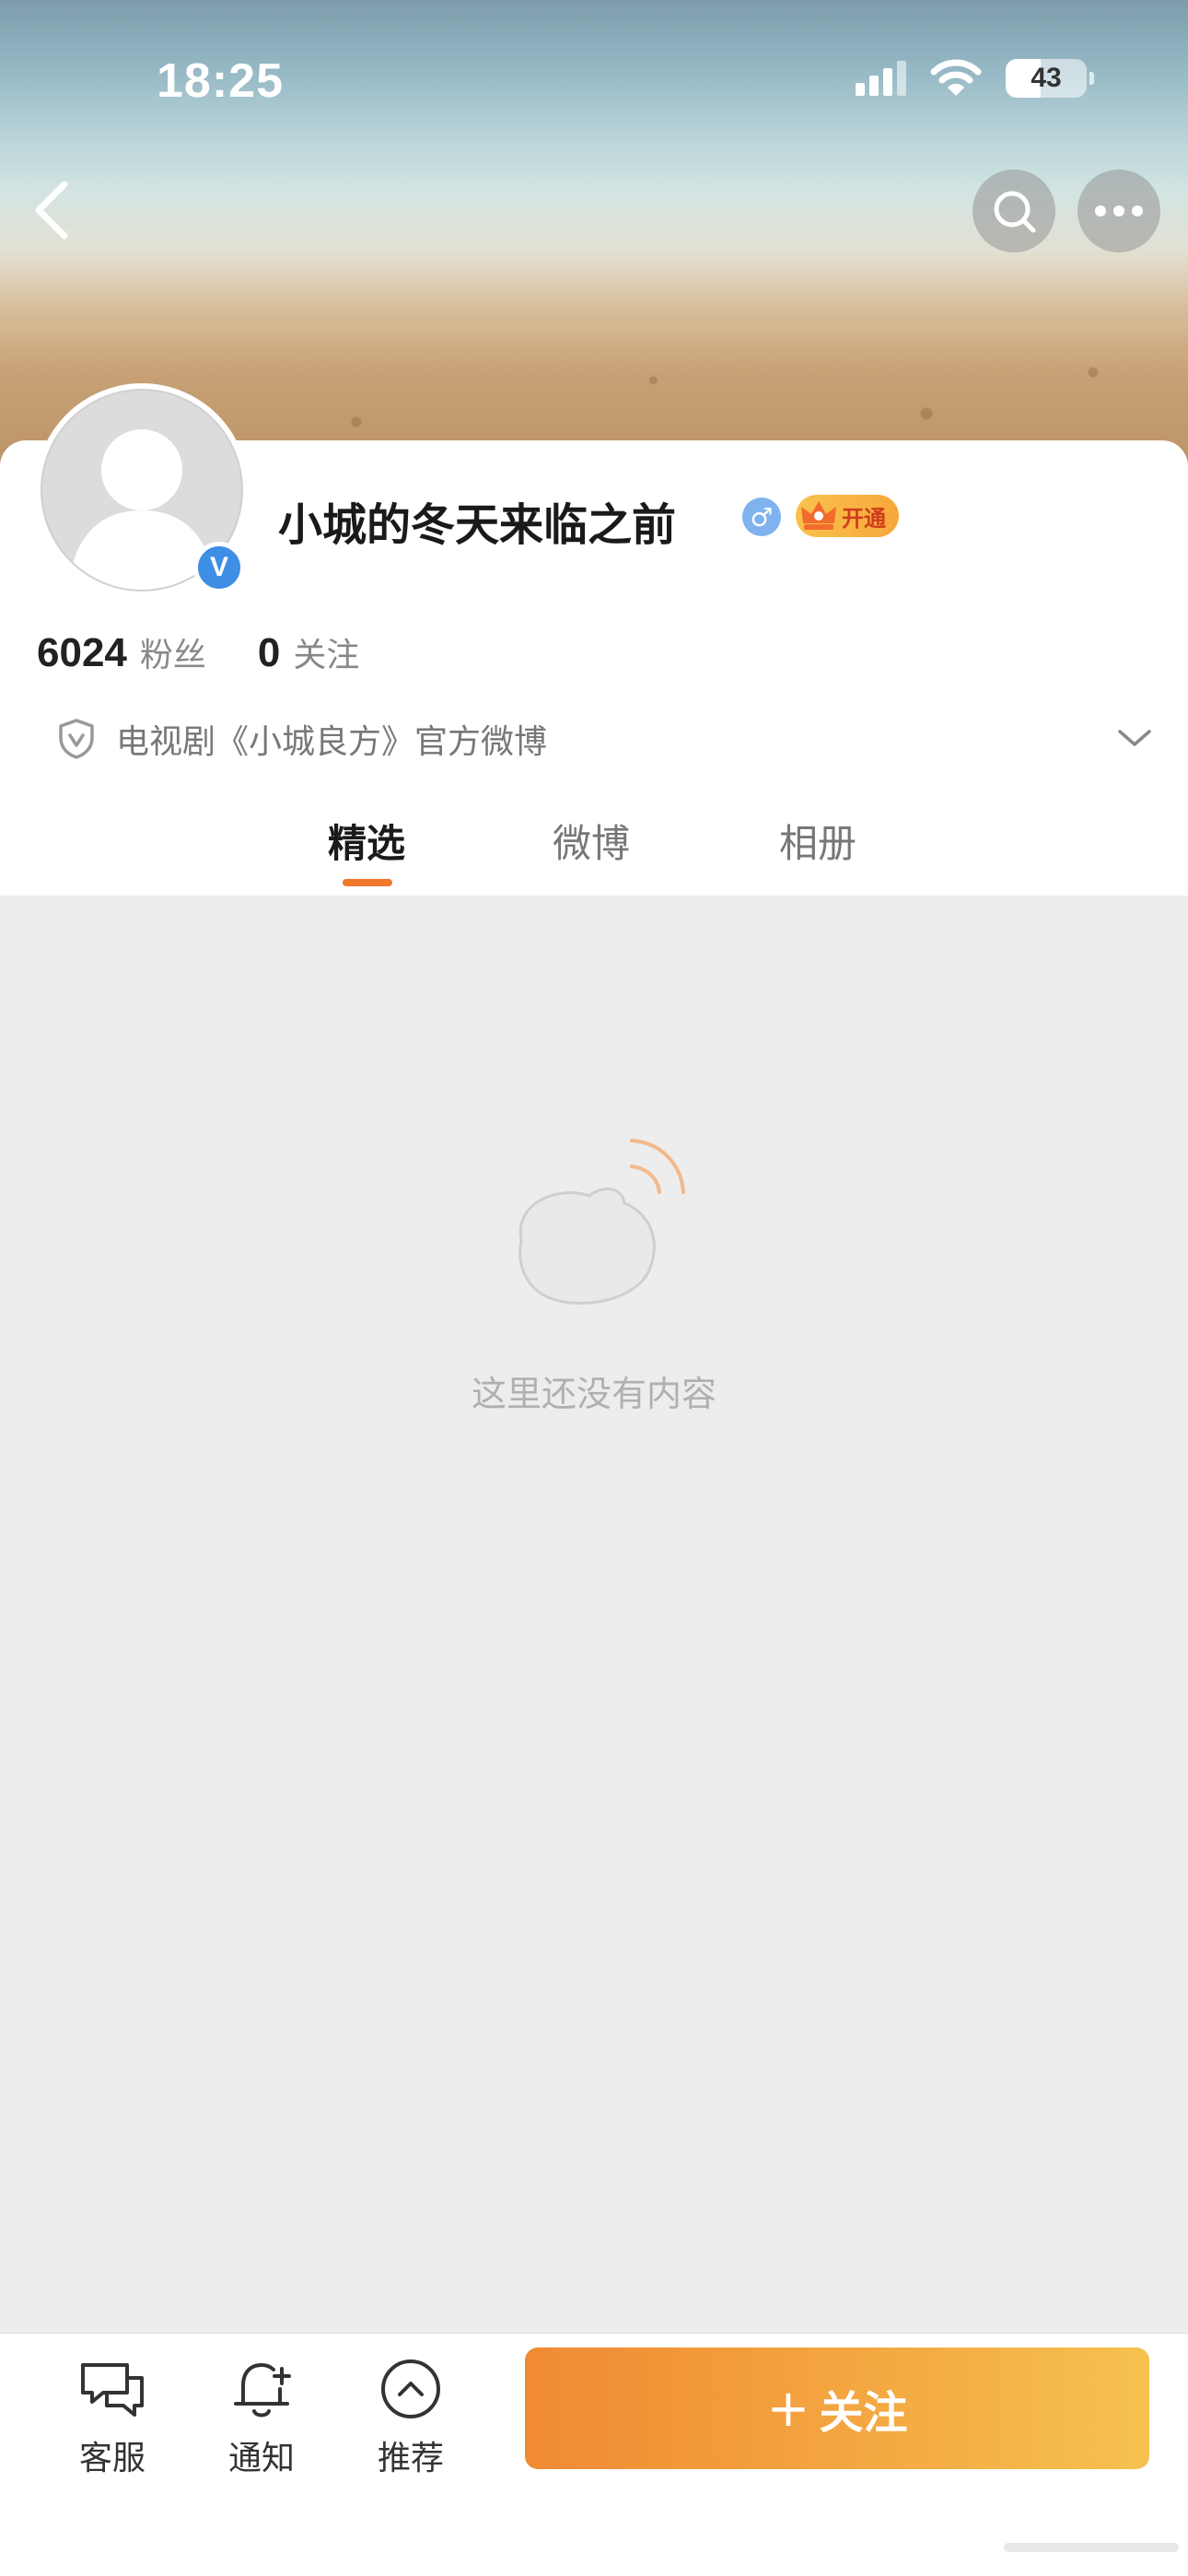 The width and height of the screenshot is (1188, 2576). What do you see at coordinates (82, 653) in the screenshot?
I see `followers-count: 6024` at bounding box center [82, 653].